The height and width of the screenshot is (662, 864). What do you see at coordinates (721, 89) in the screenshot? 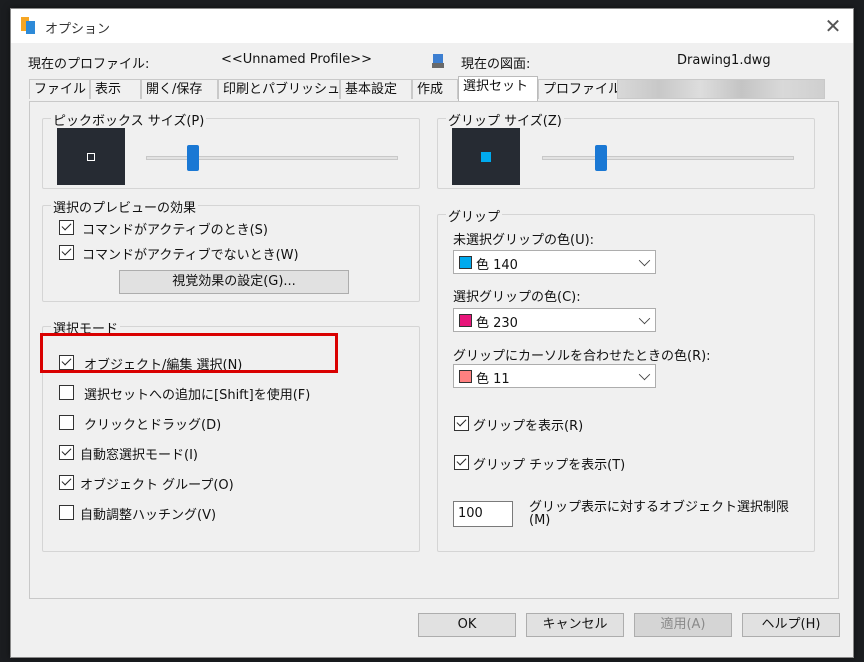
I see `blurred-tab` at bounding box center [721, 89].